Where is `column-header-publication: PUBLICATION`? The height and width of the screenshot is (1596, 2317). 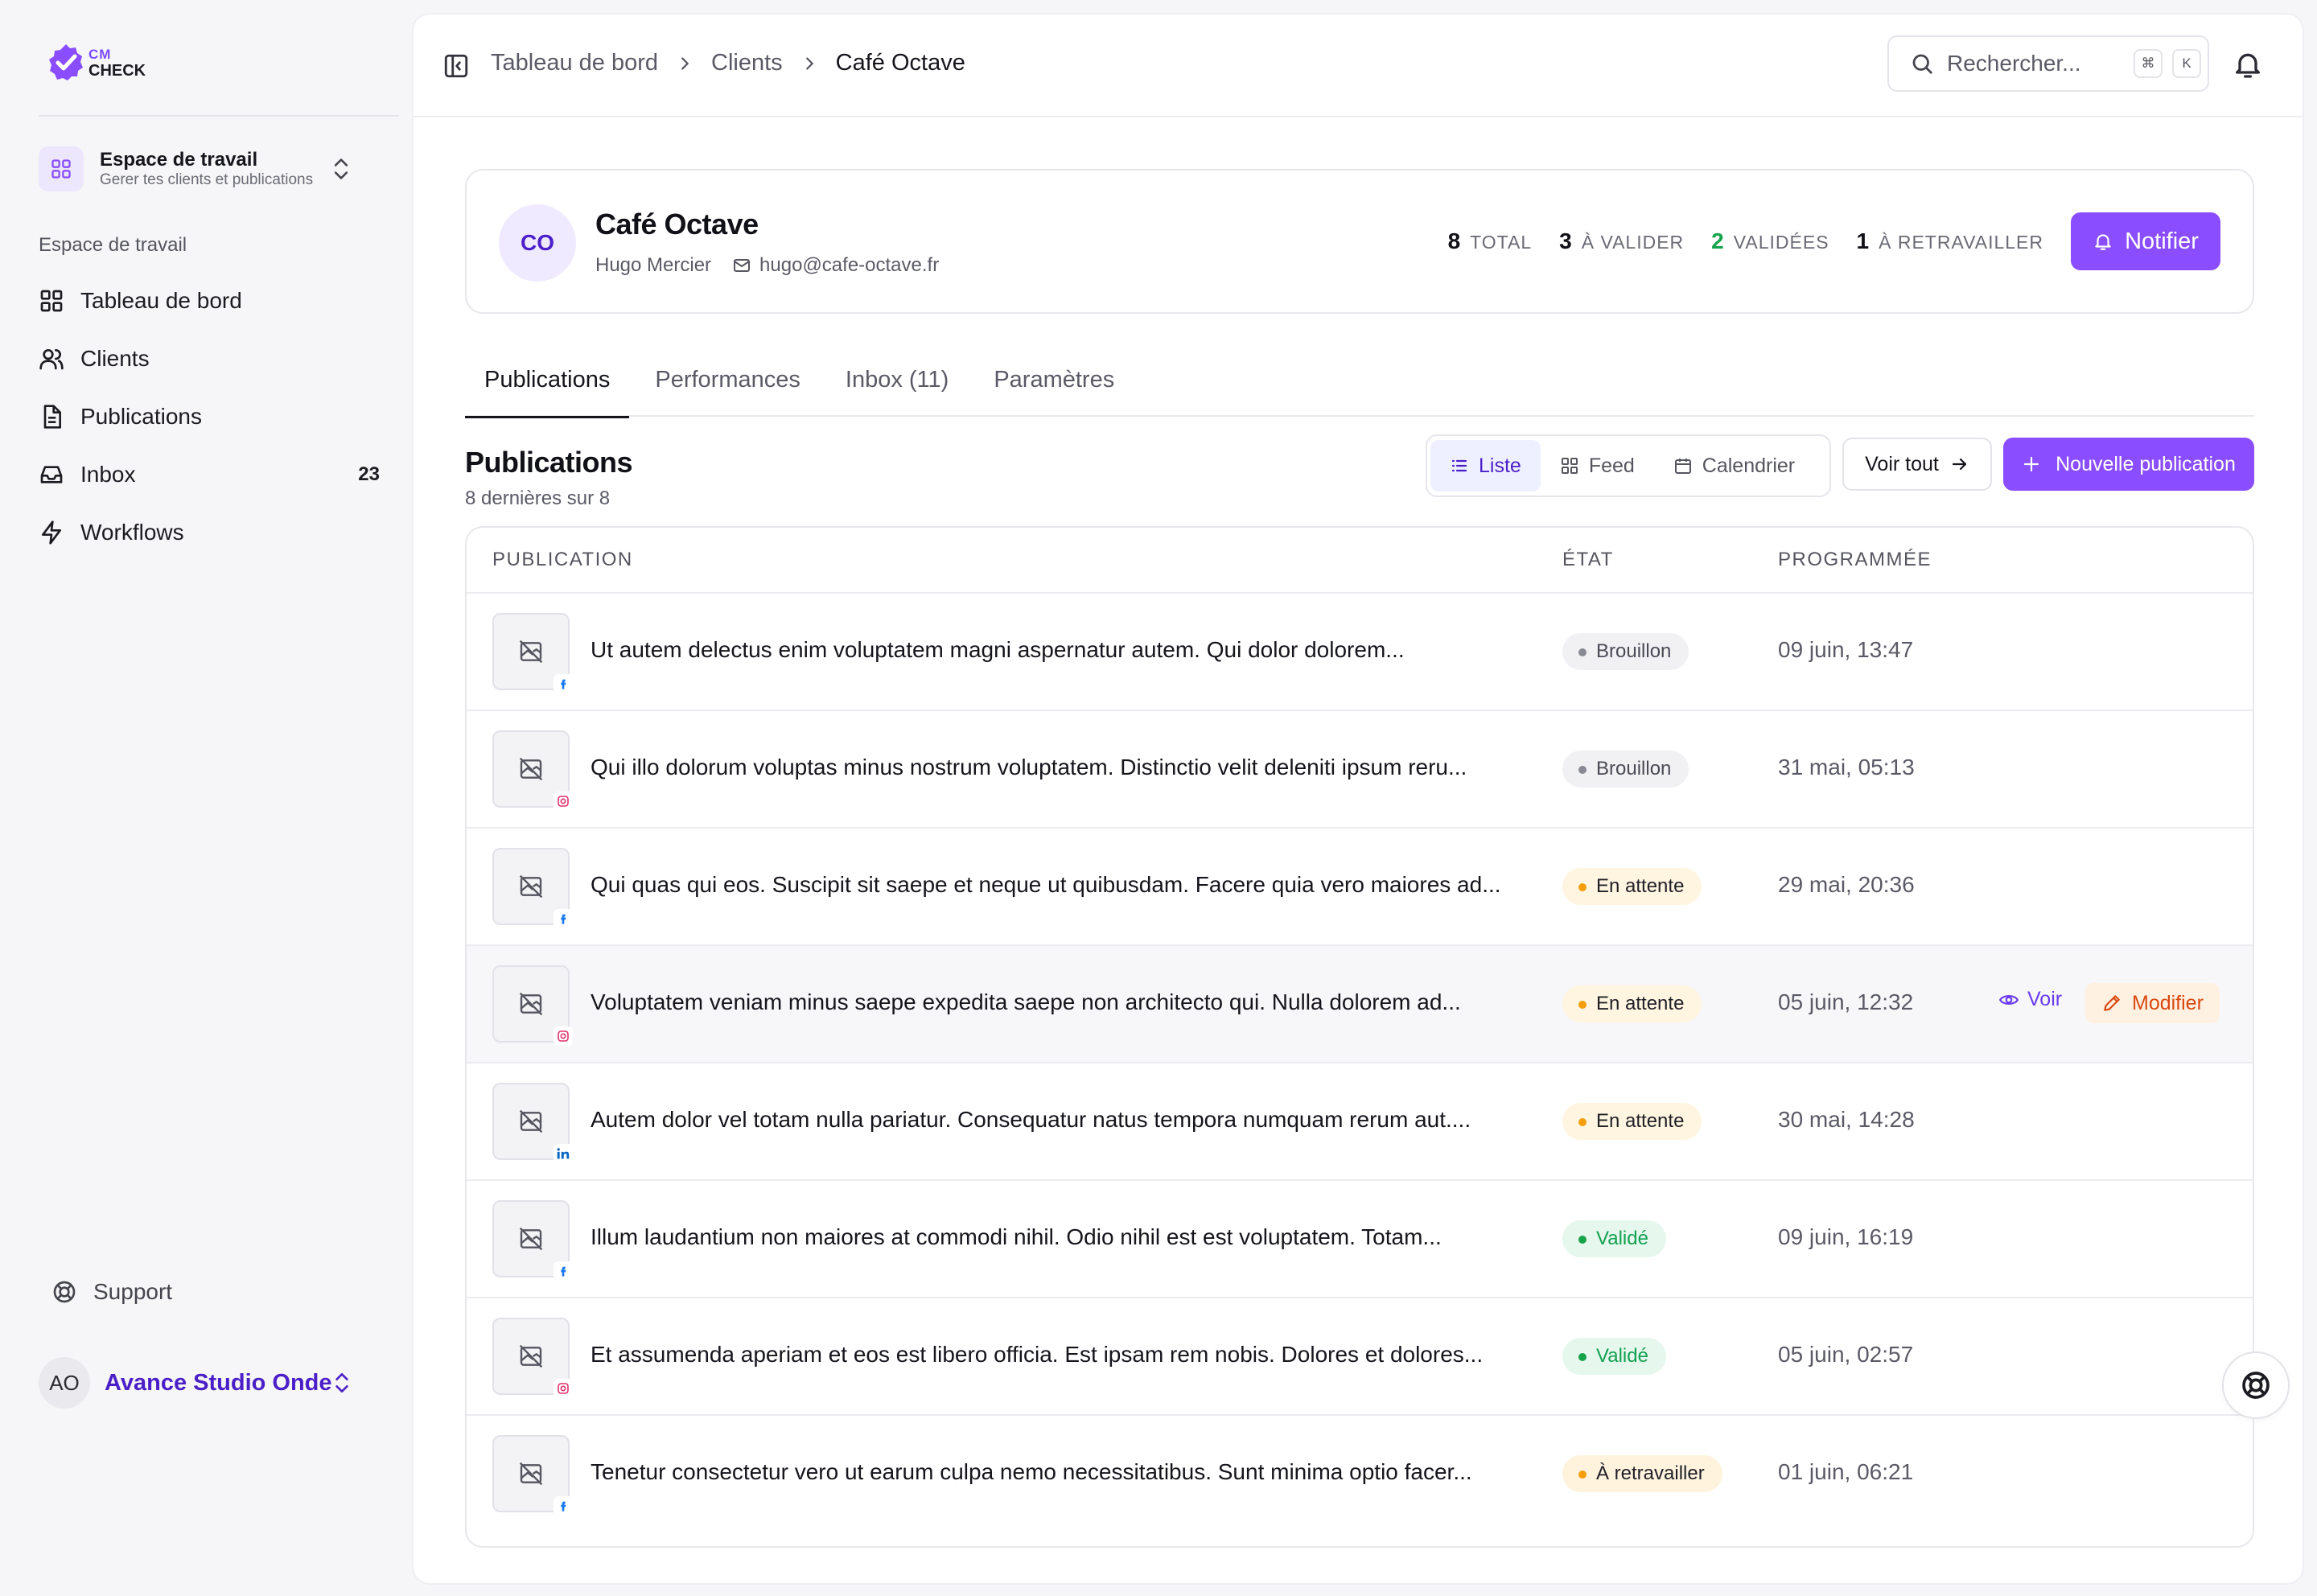 column-header-publication: PUBLICATION is located at coordinates (562, 560).